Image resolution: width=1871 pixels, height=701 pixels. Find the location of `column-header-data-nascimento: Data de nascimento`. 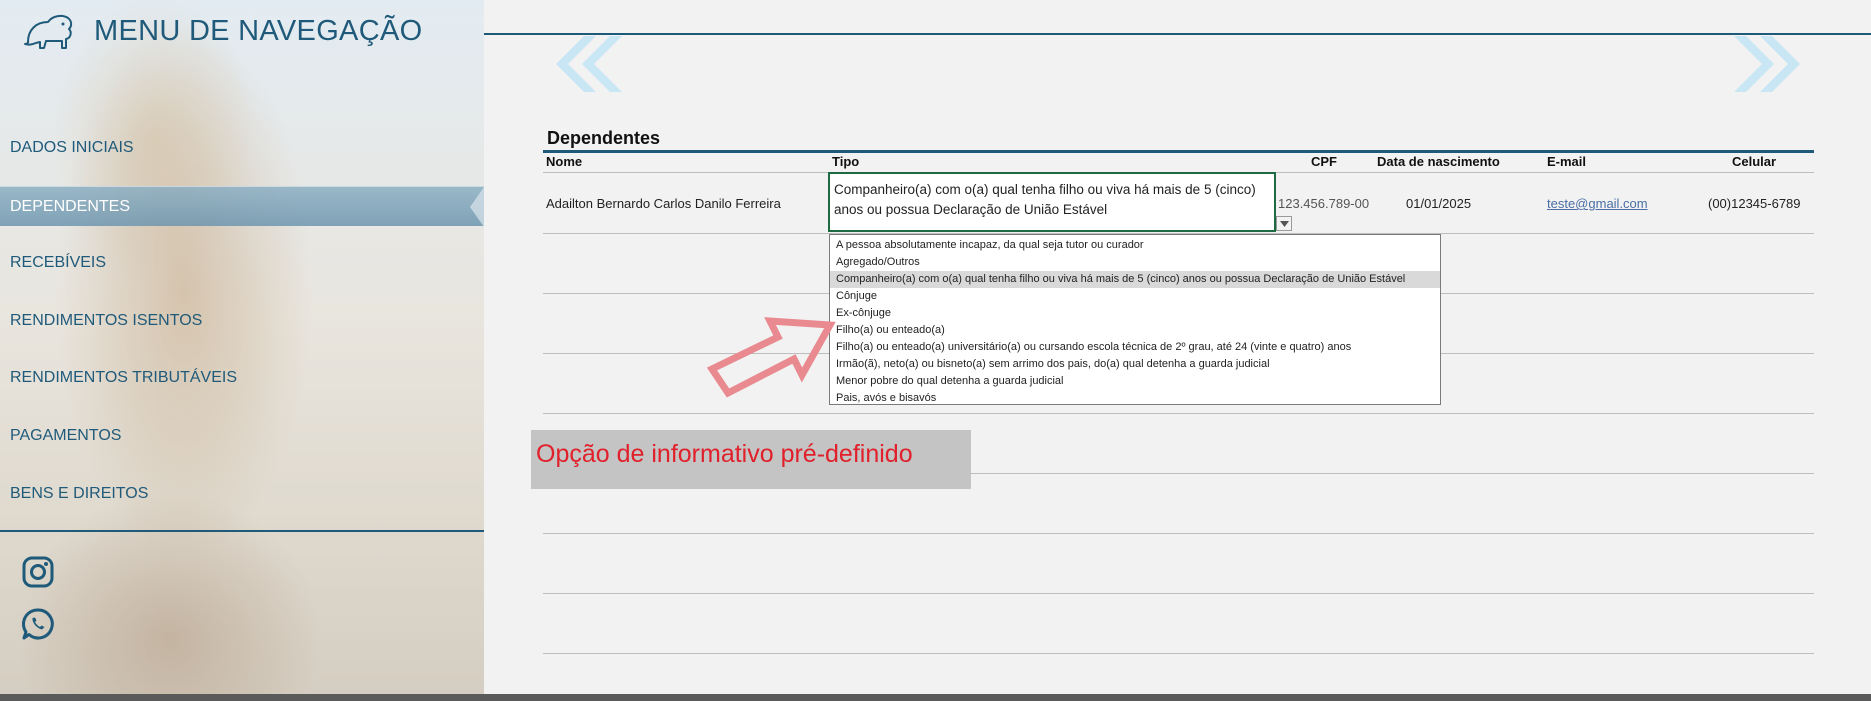

column-header-data-nascimento: Data de nascimento is located at coordinates (1438, 161).